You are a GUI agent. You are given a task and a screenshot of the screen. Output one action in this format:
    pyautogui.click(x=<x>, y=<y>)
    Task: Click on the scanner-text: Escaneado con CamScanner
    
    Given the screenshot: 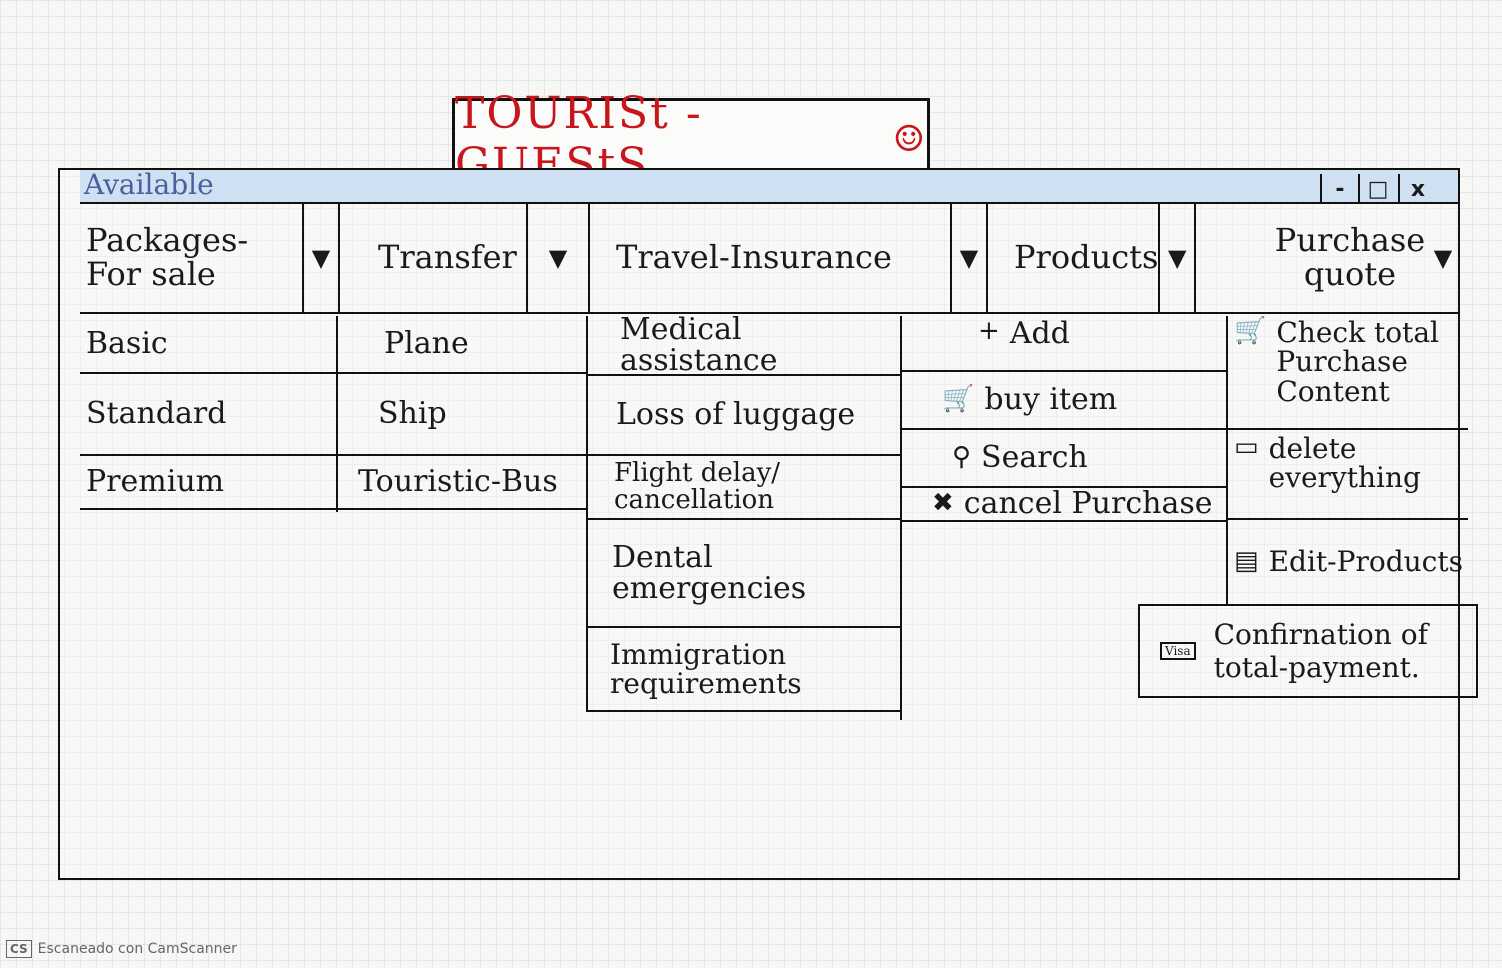 What is the action you would take?
    pyautogui.click(x=137, y=949)
    